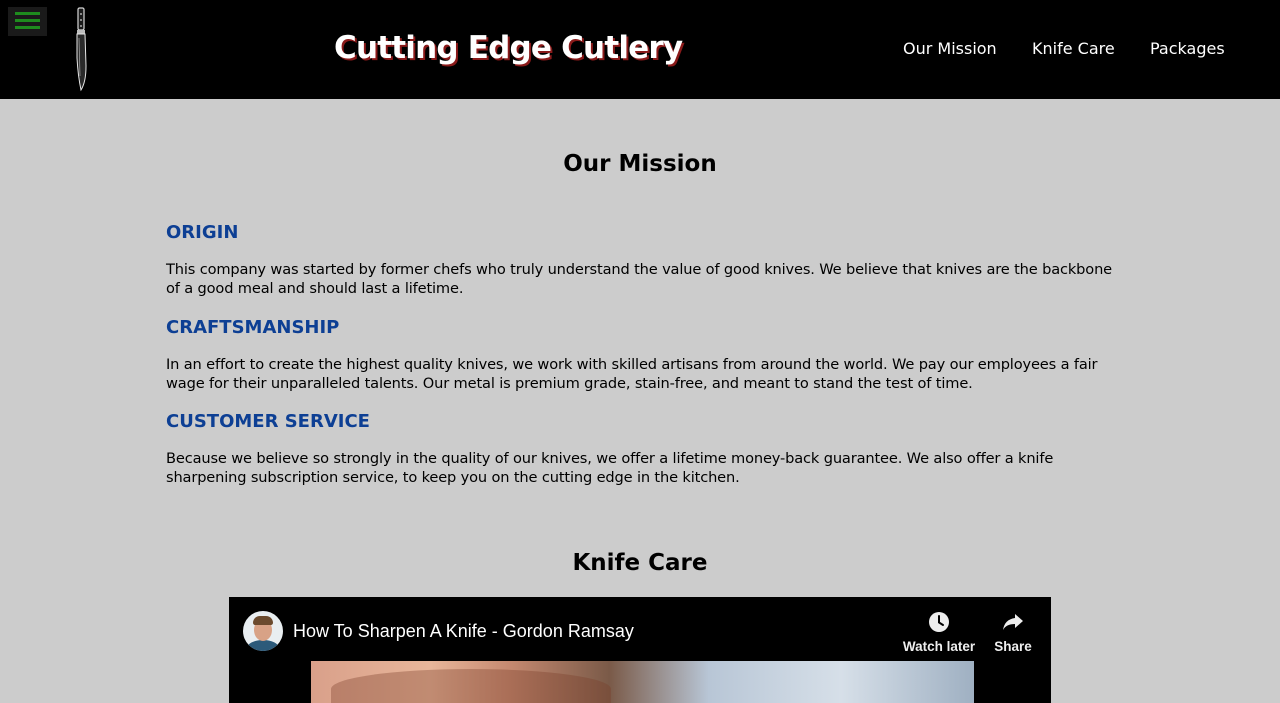  I want to click on clock-icon, so click(939, 622).